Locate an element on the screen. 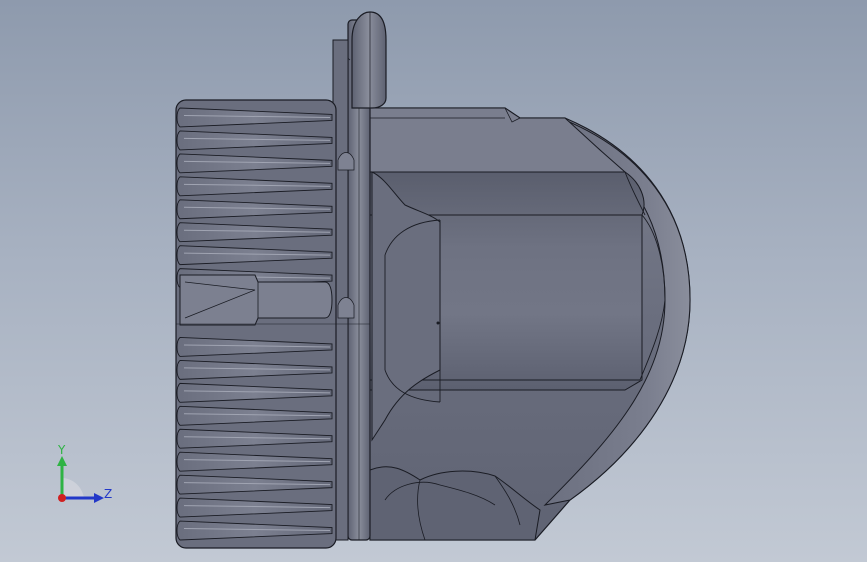  y-axis-arrow is located at coordinates (62, 461).